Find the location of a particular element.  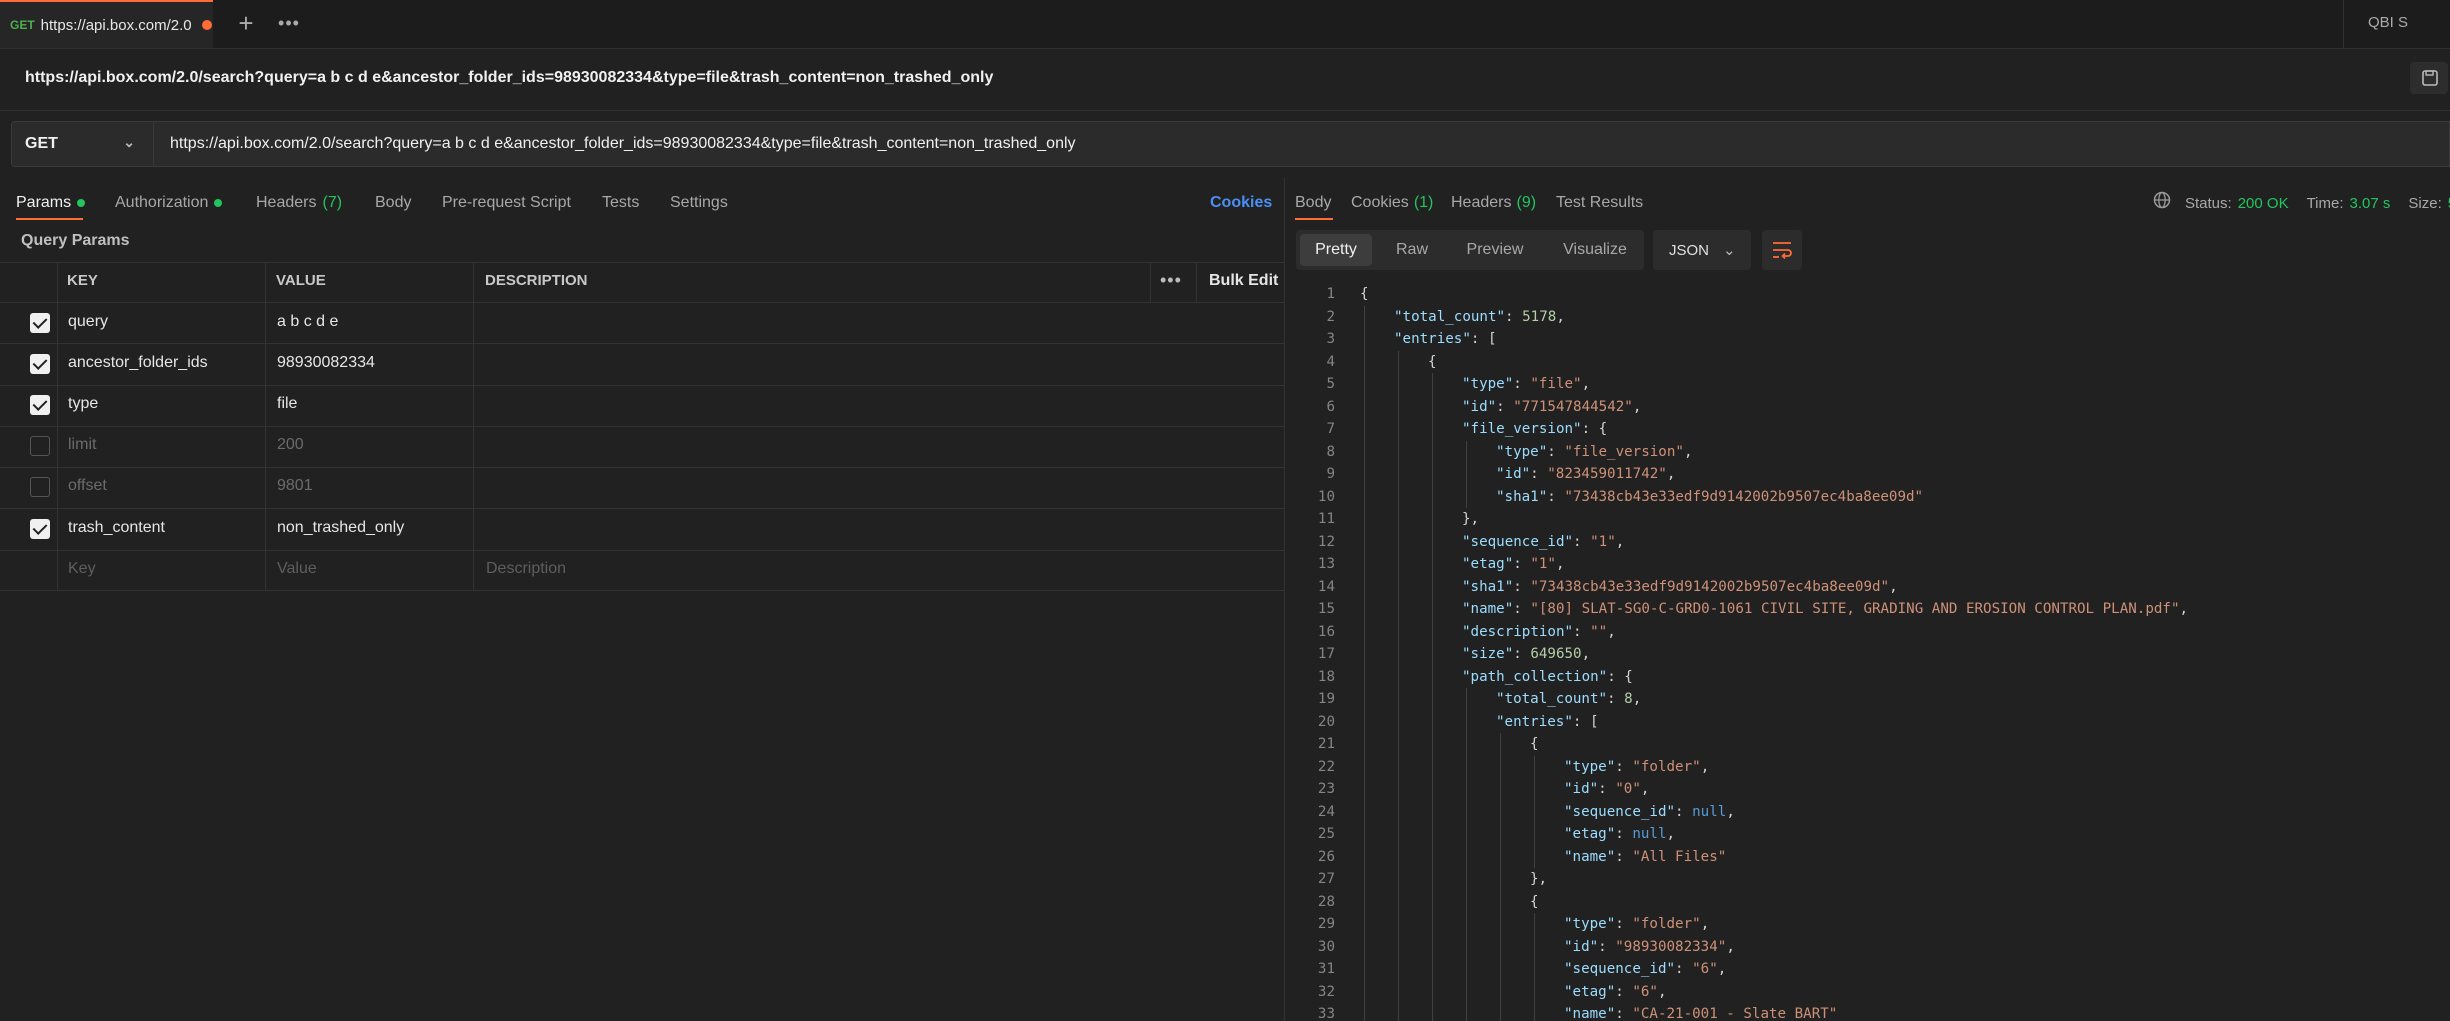

code-text: "etag": null, is located at coordinates (1620, 834).